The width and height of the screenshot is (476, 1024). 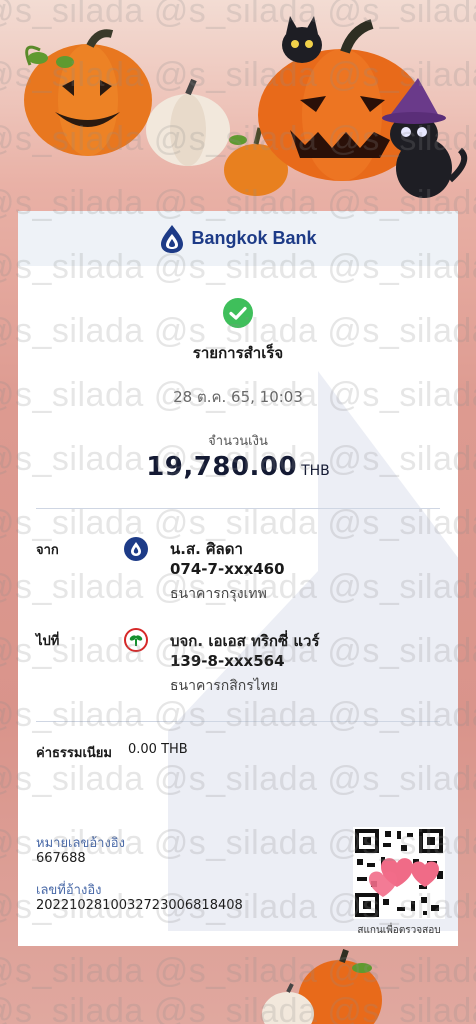 I want to click on to-account: 139-8-xxx564, so click(x=227, y=661).